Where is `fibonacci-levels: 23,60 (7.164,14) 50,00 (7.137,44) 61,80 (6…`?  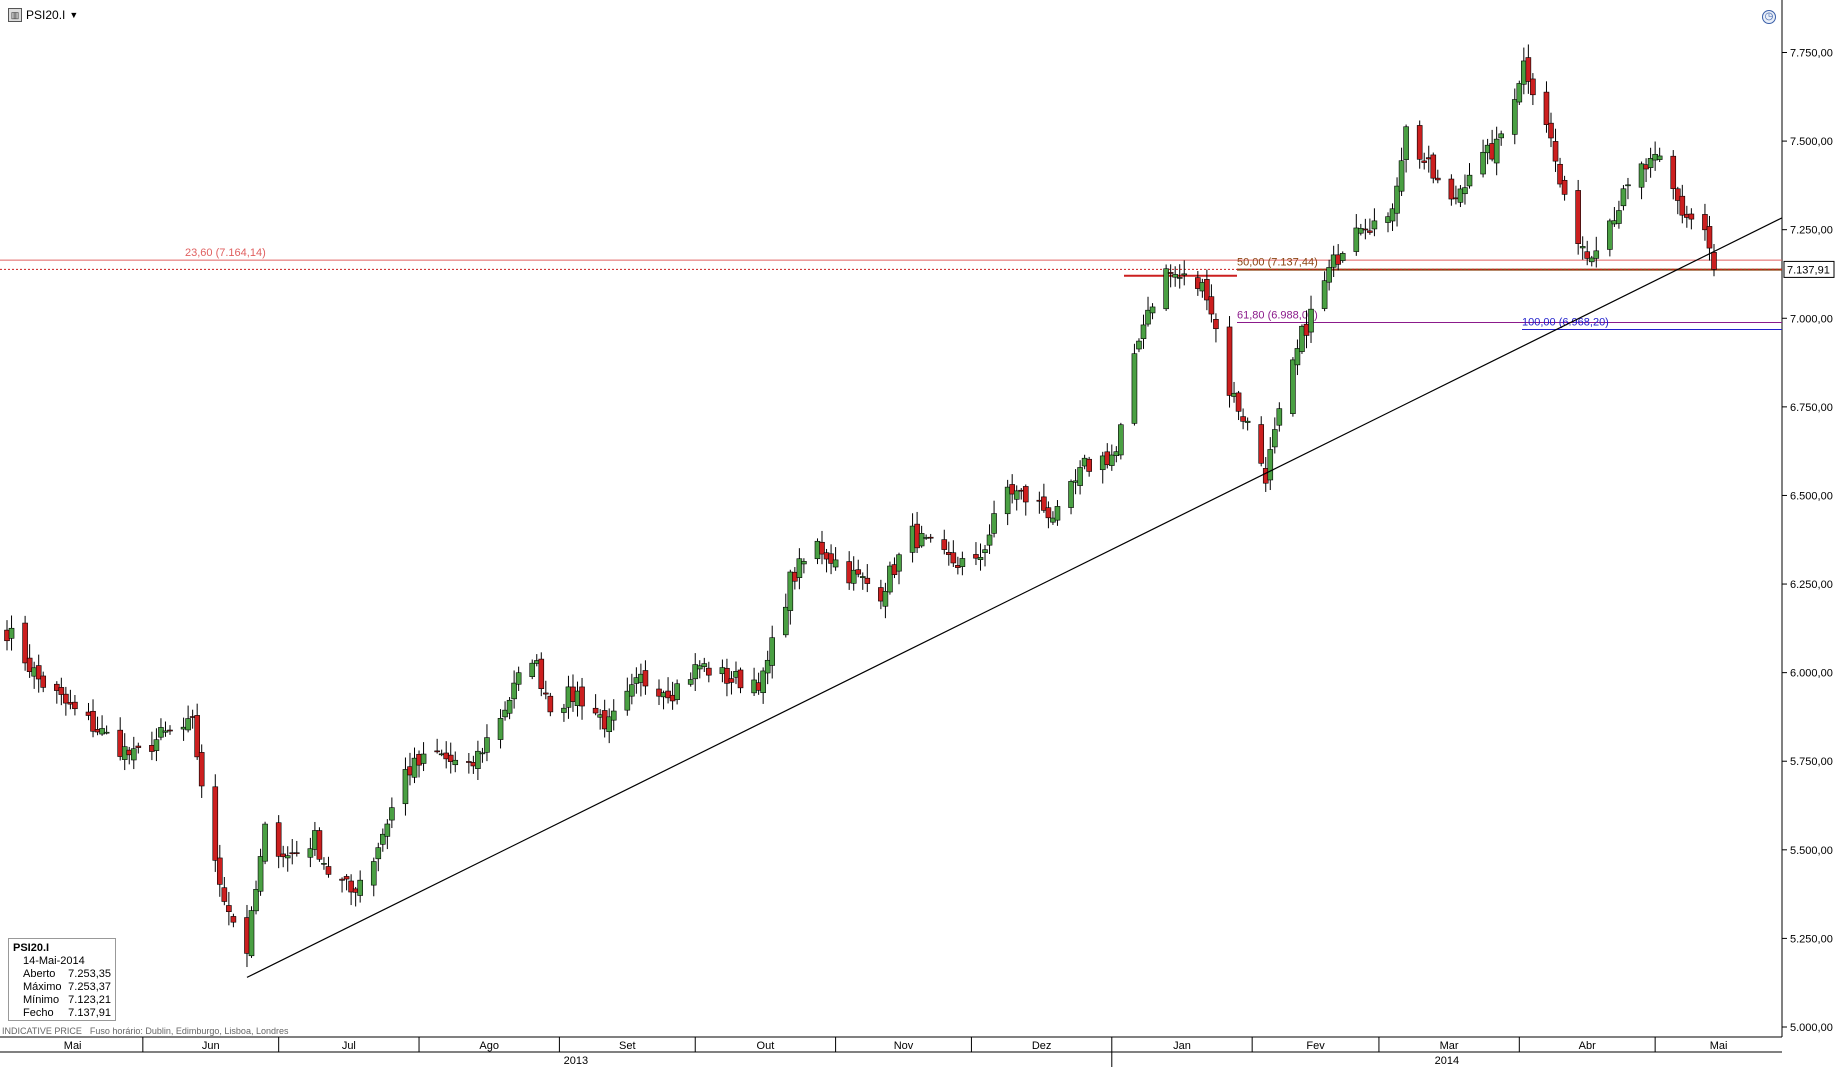
fibonacci-levels: 23,60 (7.164,14) 50,00 (7.137,44) 61,80 (6… is located at coordinates (891, 289).